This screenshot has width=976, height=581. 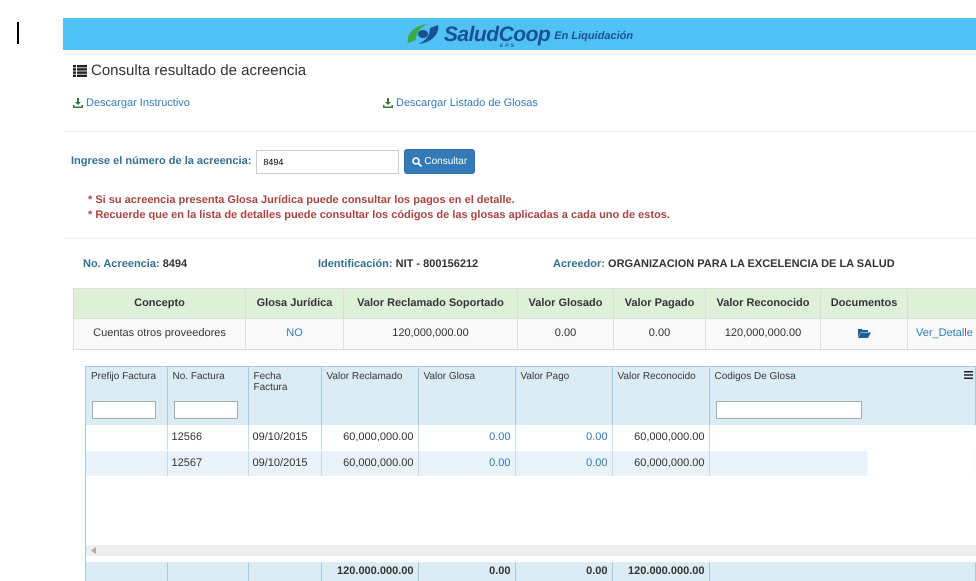 What do you see at coordinates (364, 376) in the screenshot?
I see `column-header: Valor Reclamado` at bounding box center [364, 376].